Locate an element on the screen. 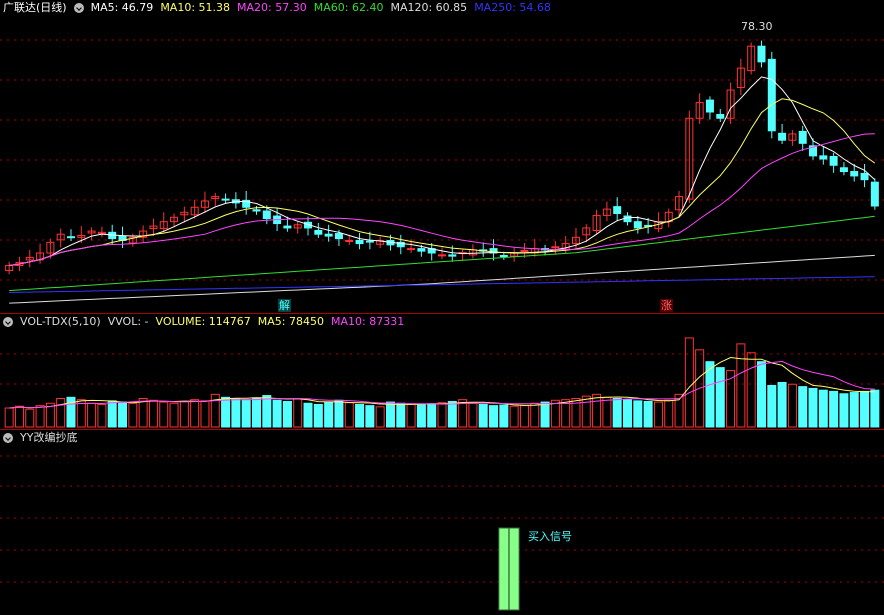  high-price-label: 78.30 is located at coordinates (757, 26).